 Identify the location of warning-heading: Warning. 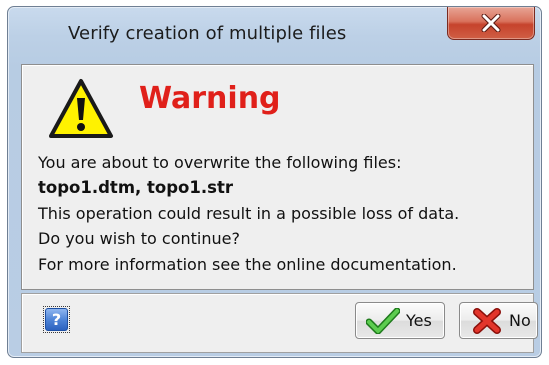
(210, 98).